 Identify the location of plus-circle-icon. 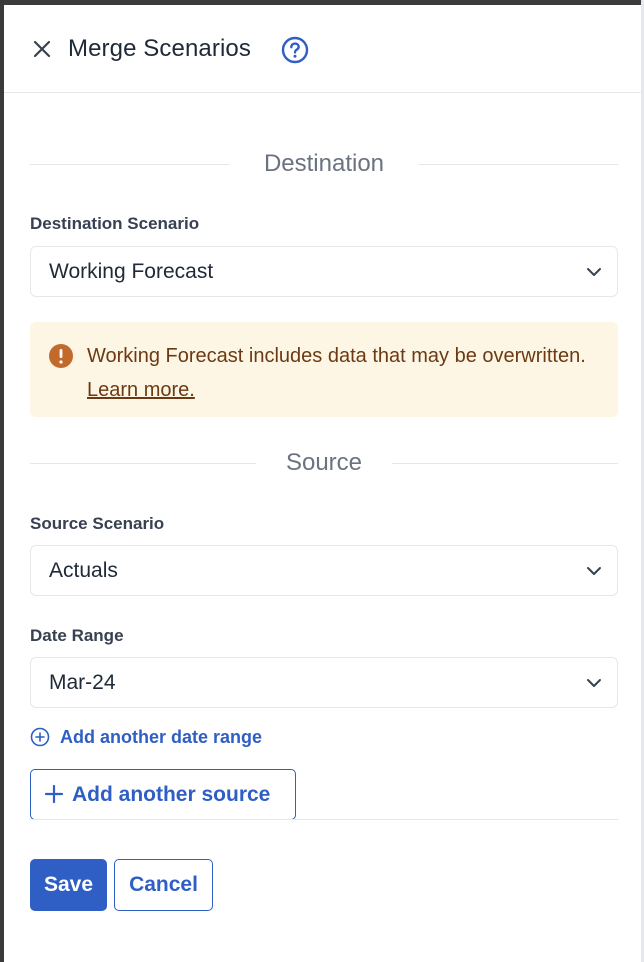
(40, 737).